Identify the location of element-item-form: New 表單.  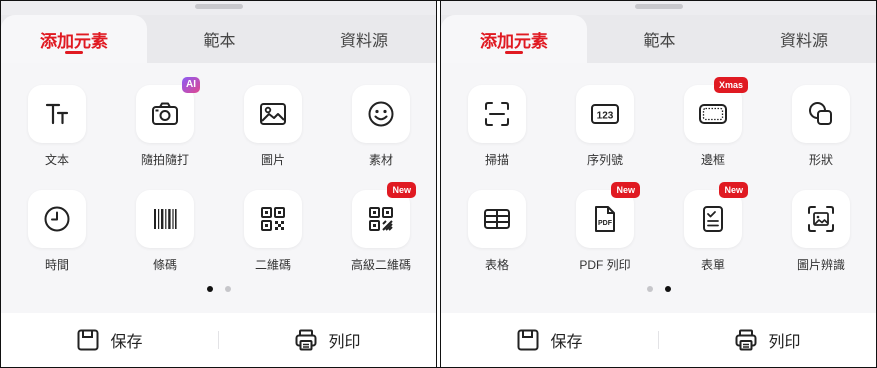
(713, 227).